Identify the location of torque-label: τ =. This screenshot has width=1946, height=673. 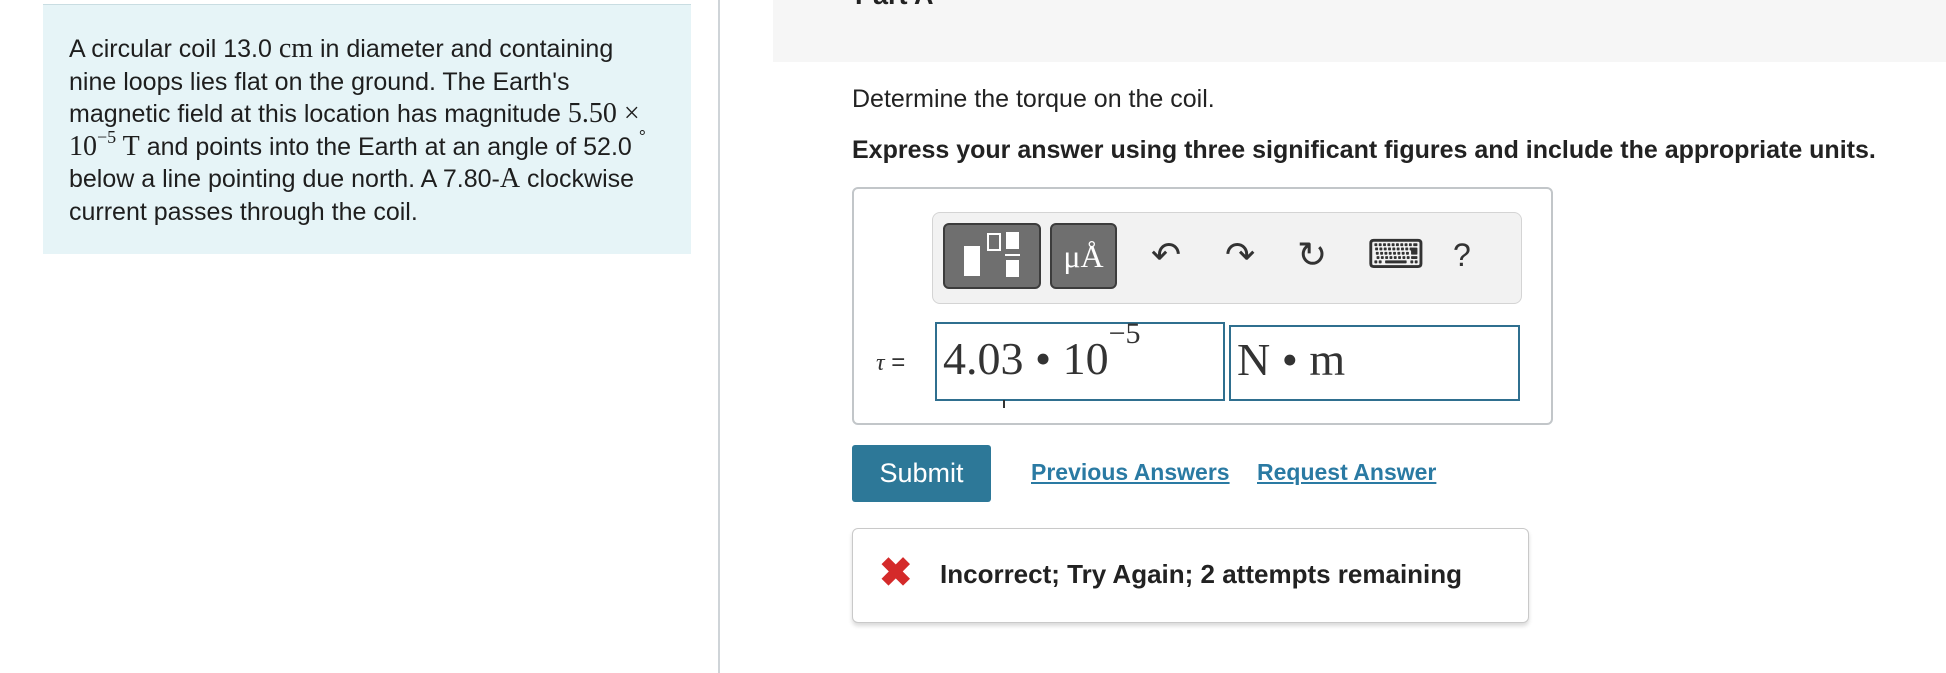
(891, 362).